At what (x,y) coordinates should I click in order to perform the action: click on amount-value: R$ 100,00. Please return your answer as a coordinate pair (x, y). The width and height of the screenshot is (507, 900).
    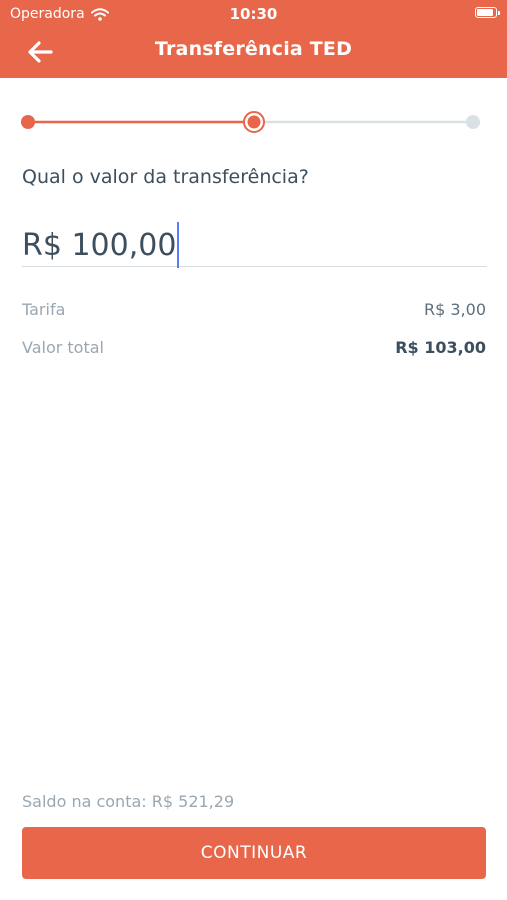
    Looking at the image, I should click on (99, 245).